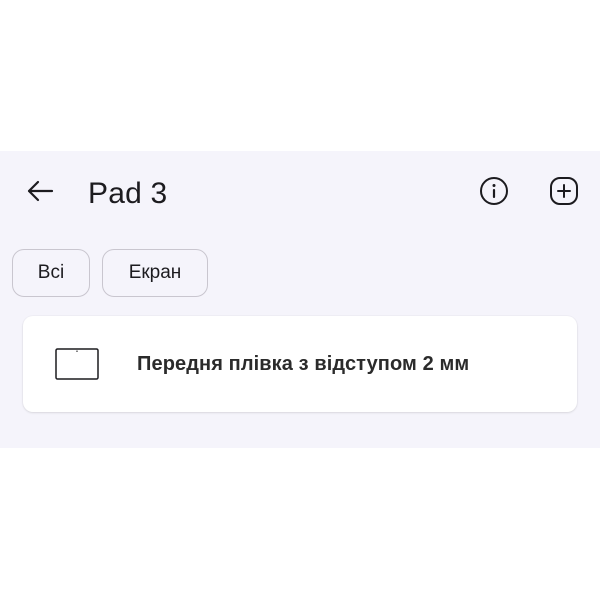  I want to click on add-button, so click(564, 193).